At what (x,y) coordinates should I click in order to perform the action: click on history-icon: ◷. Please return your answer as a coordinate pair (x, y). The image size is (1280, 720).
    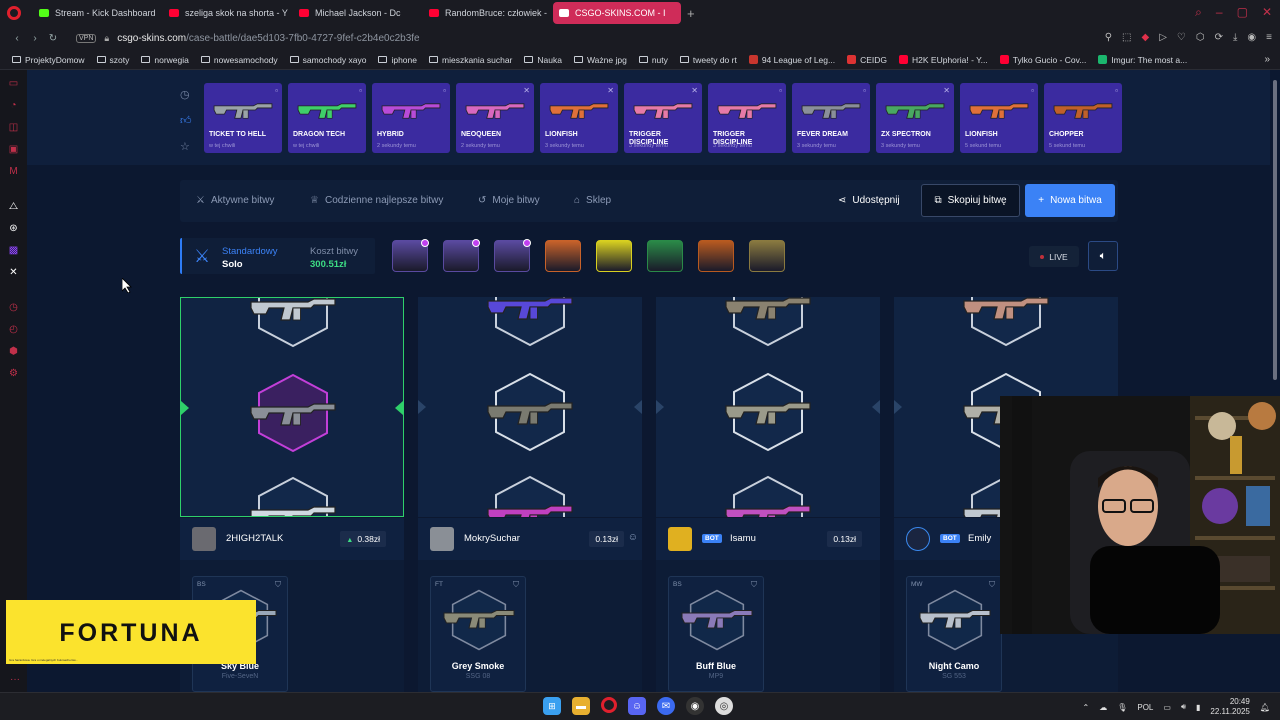
    Looking at the image, I should click on (14, 307).